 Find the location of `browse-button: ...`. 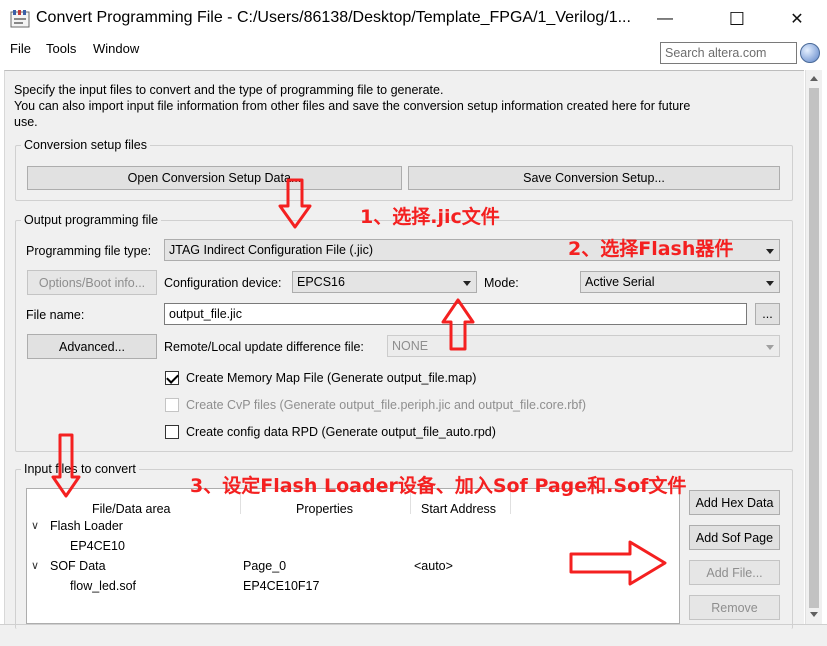

browse-button: ... is located at coordinates (767, 314).